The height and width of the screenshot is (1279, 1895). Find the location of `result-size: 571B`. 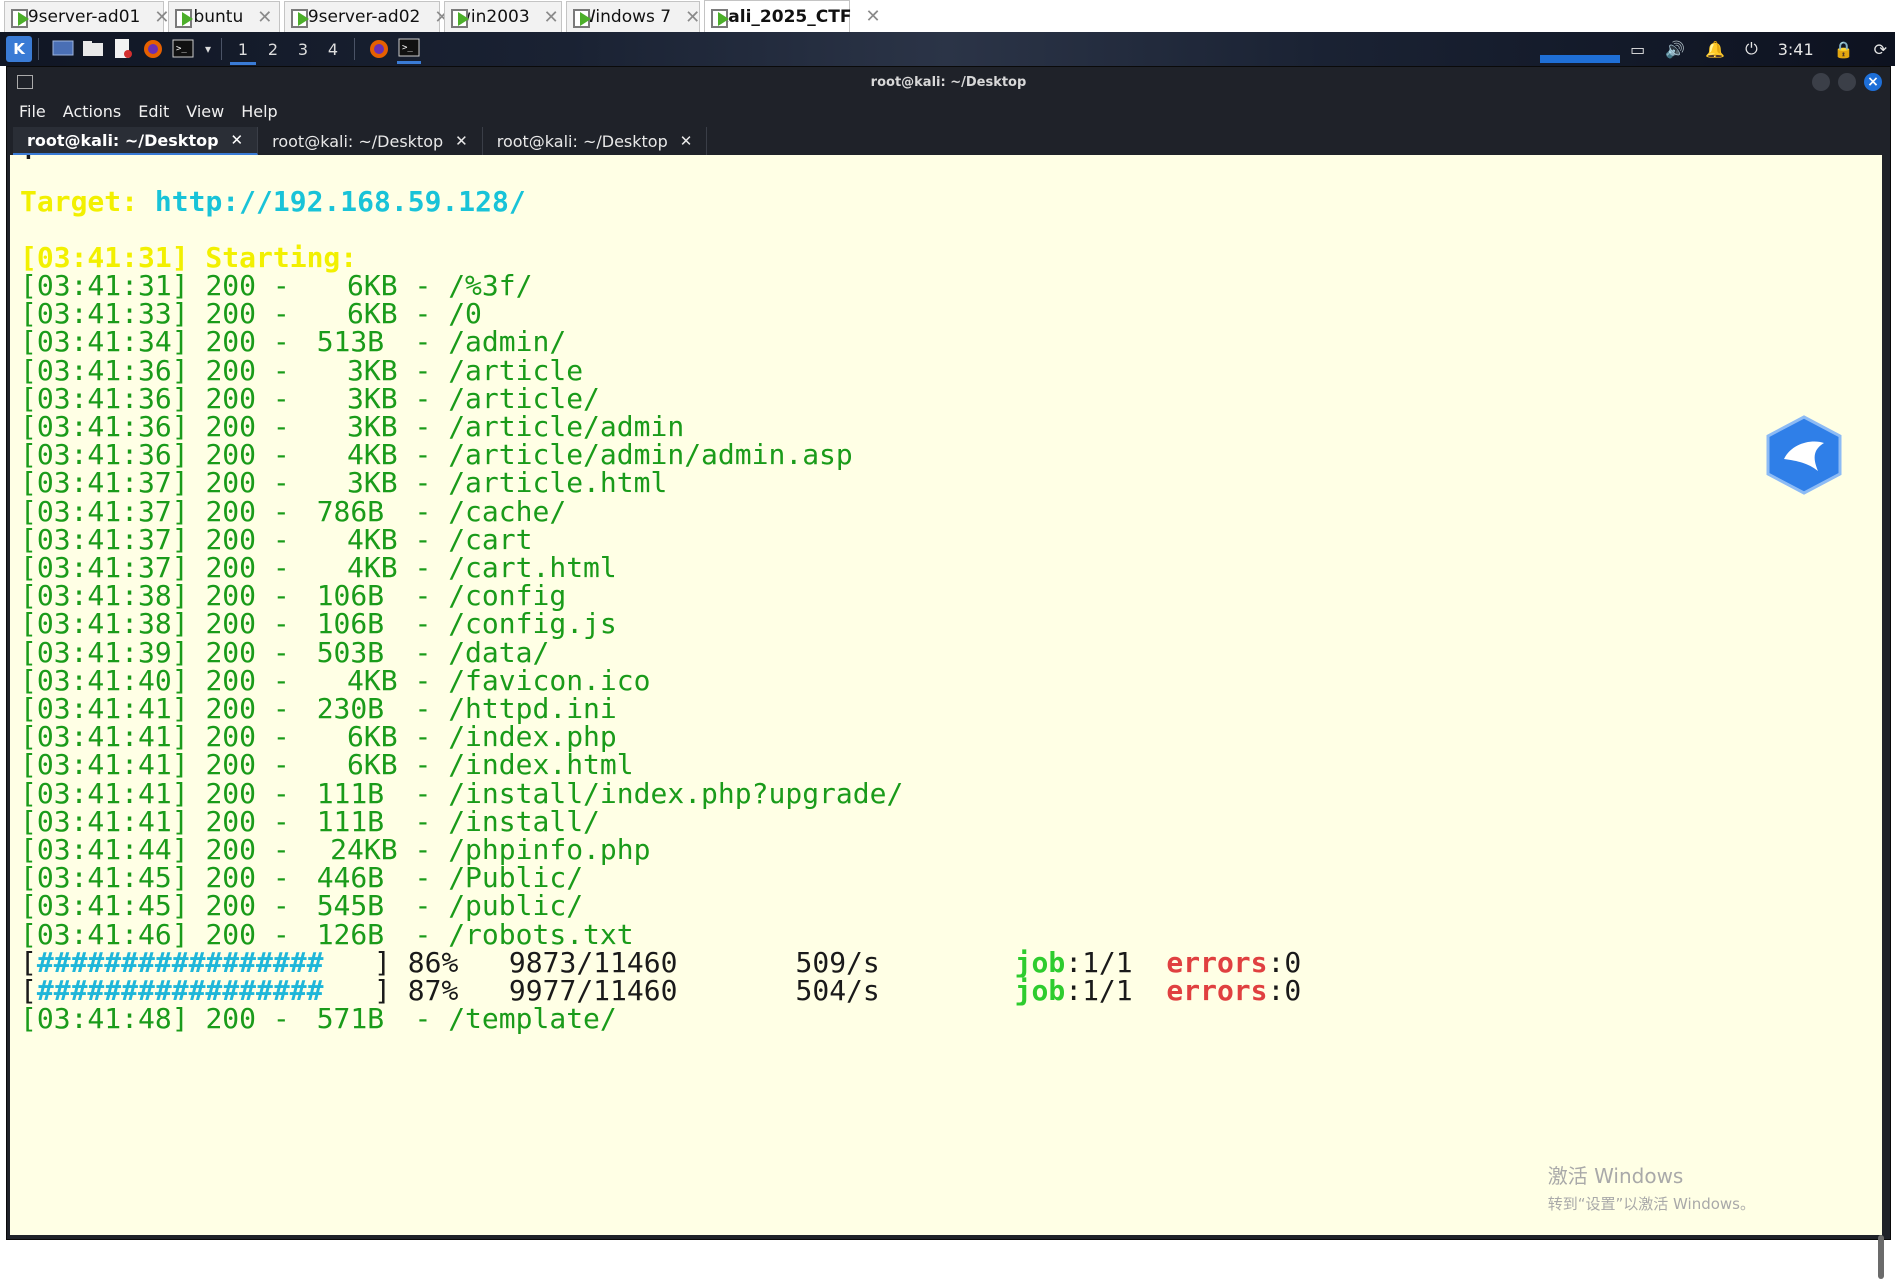

result-size: 571B is located at coordinates (350, 1019).